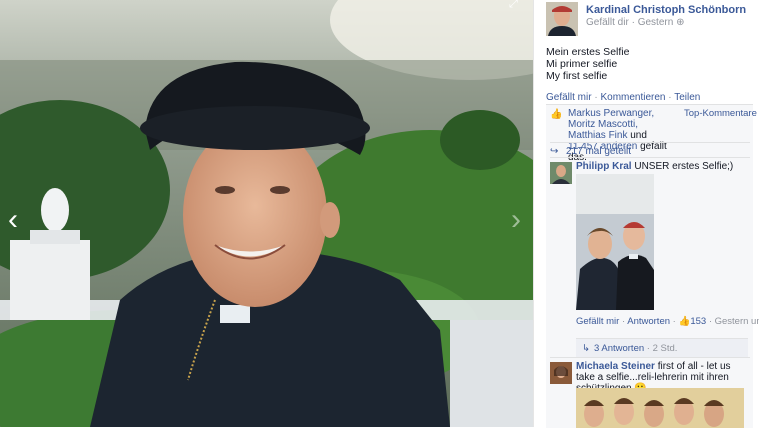  I want to click on comment-reply-button: Antworten, so click(648, 321).